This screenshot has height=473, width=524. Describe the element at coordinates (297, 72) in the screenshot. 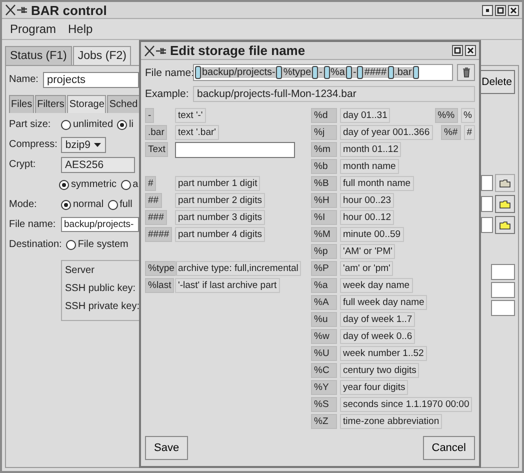

I see `file-name-part: %type` at that location.